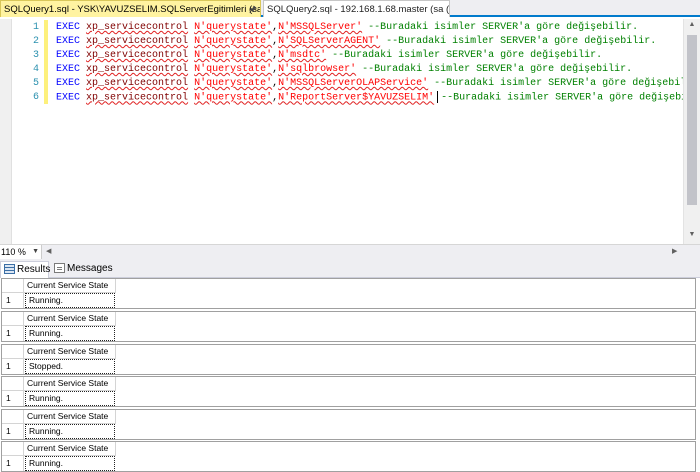 The width and height of the screenshot is (700, 472). I want to click on scrollbar-thumb, so click(692, 120).